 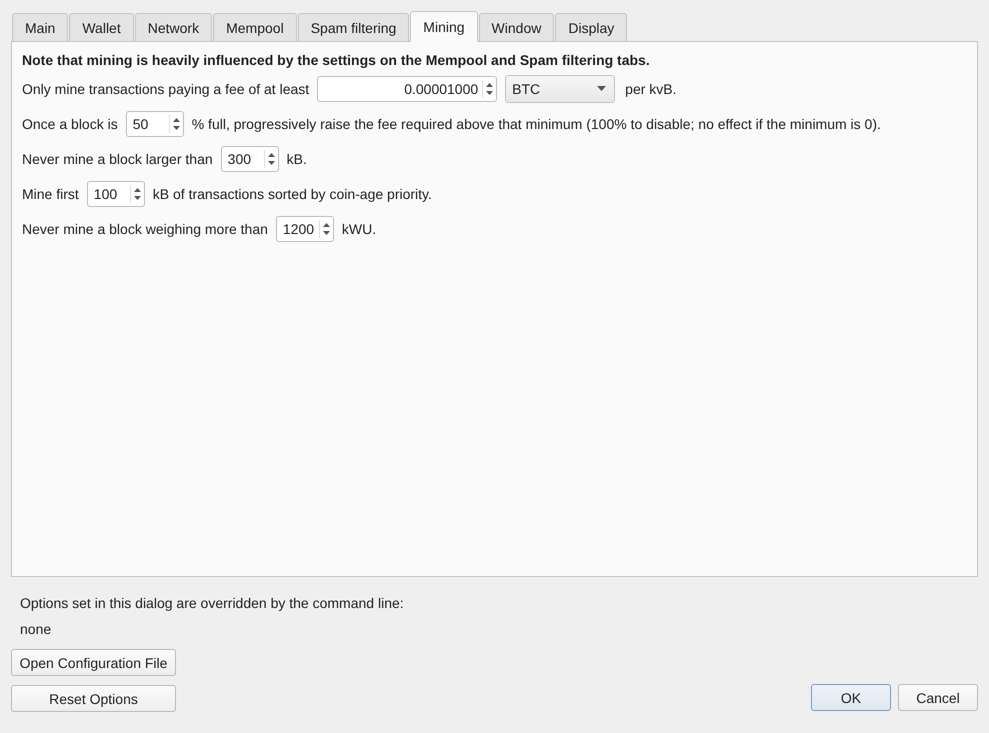 I want to click on spin-box: 50, so click(x=155, y=124).